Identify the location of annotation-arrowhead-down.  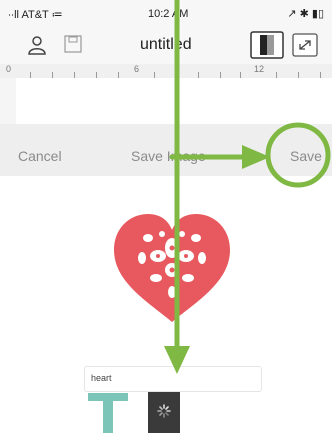
(177, 360).